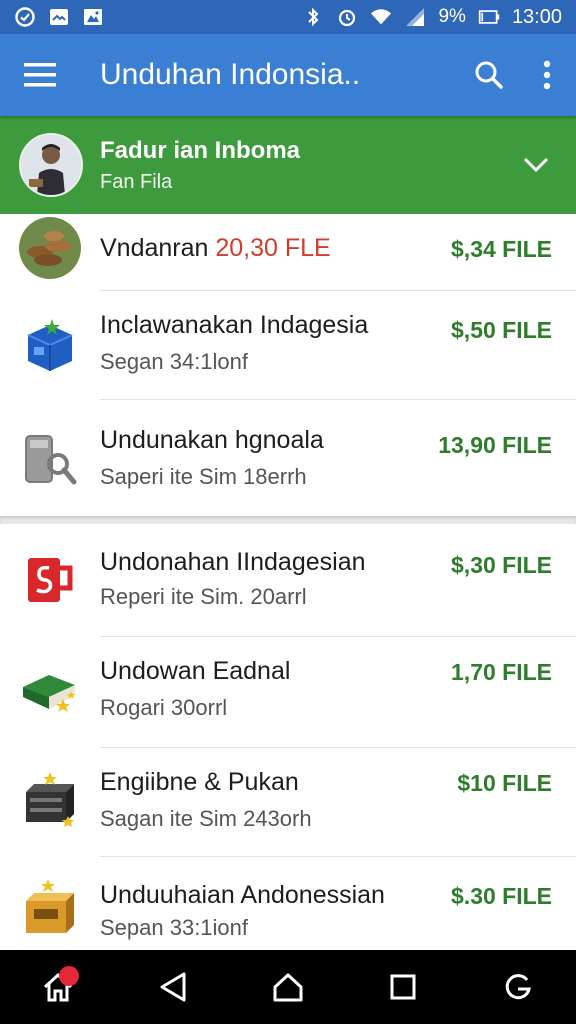 The image size is (576, 1024). I want to click on notification-badge, so click(68, 976).